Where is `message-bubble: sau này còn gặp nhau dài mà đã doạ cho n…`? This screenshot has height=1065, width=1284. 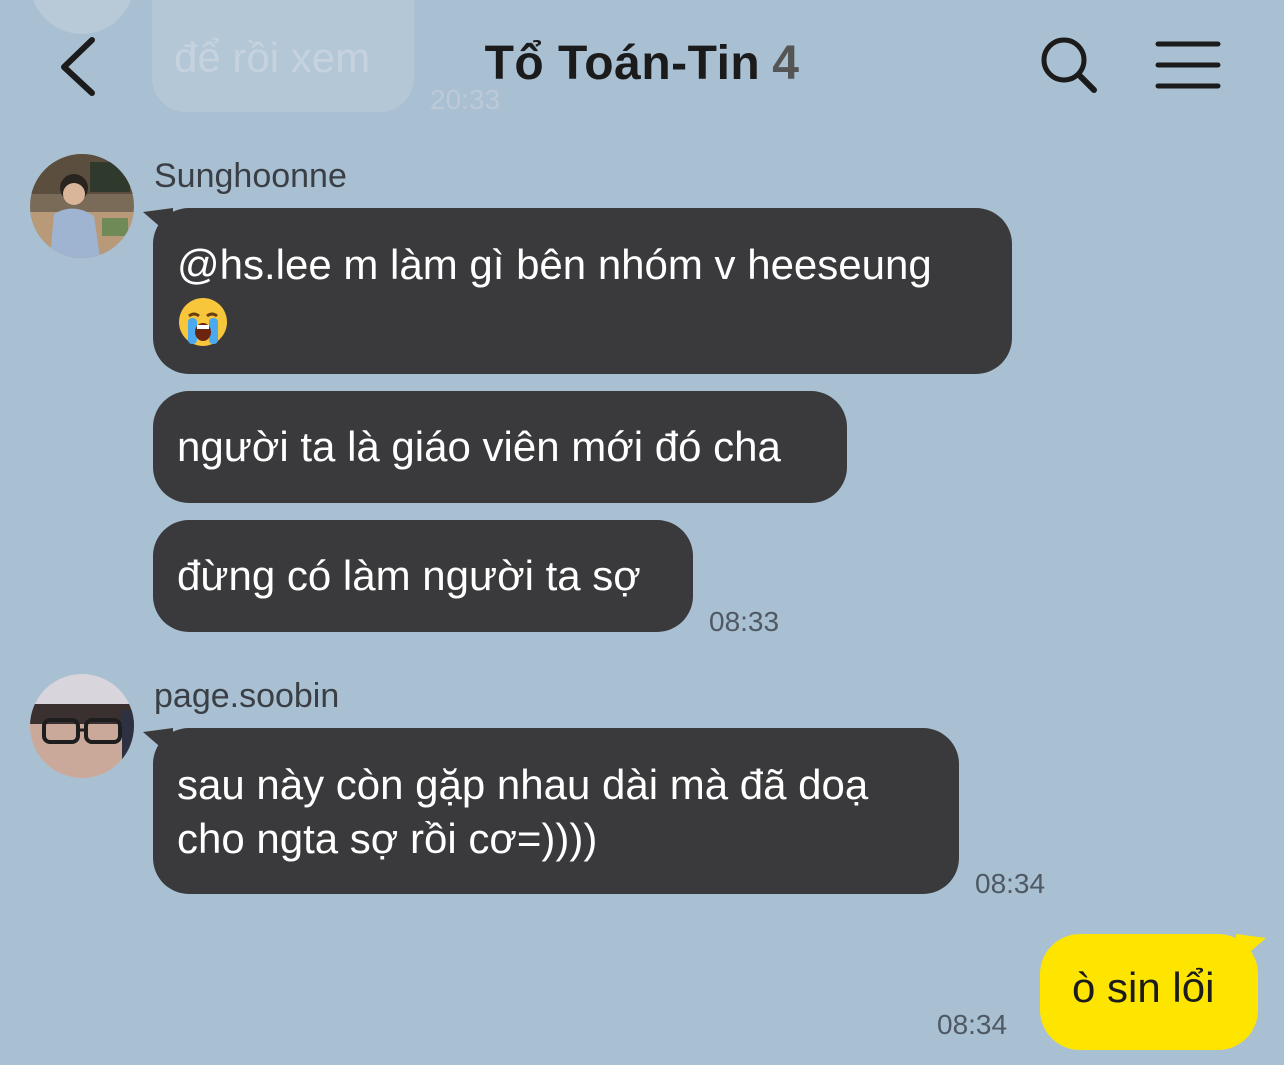 message-bubble: sau này còn gặp nhau dài mà đã doạ cho n… is located at coordinates (551, 811).